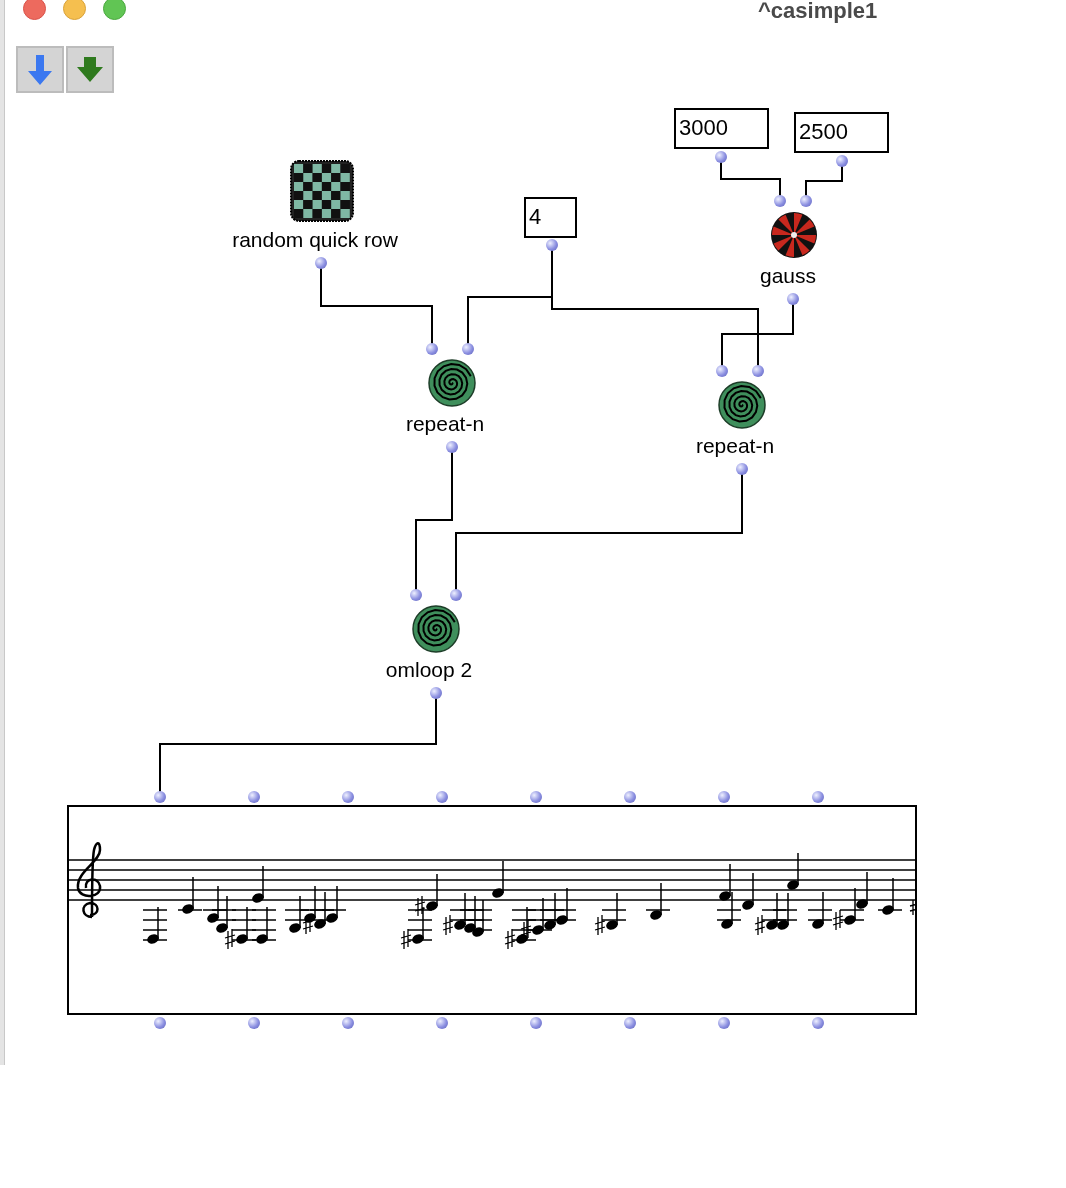  I want to click on zoom-button, so click(114, 10).